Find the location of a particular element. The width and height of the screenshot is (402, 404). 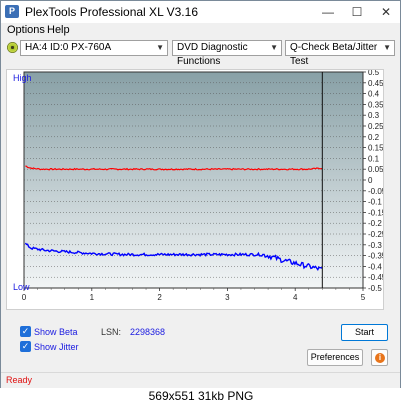

y-tick-label: 0.35 is located at coordinates (375, 104).